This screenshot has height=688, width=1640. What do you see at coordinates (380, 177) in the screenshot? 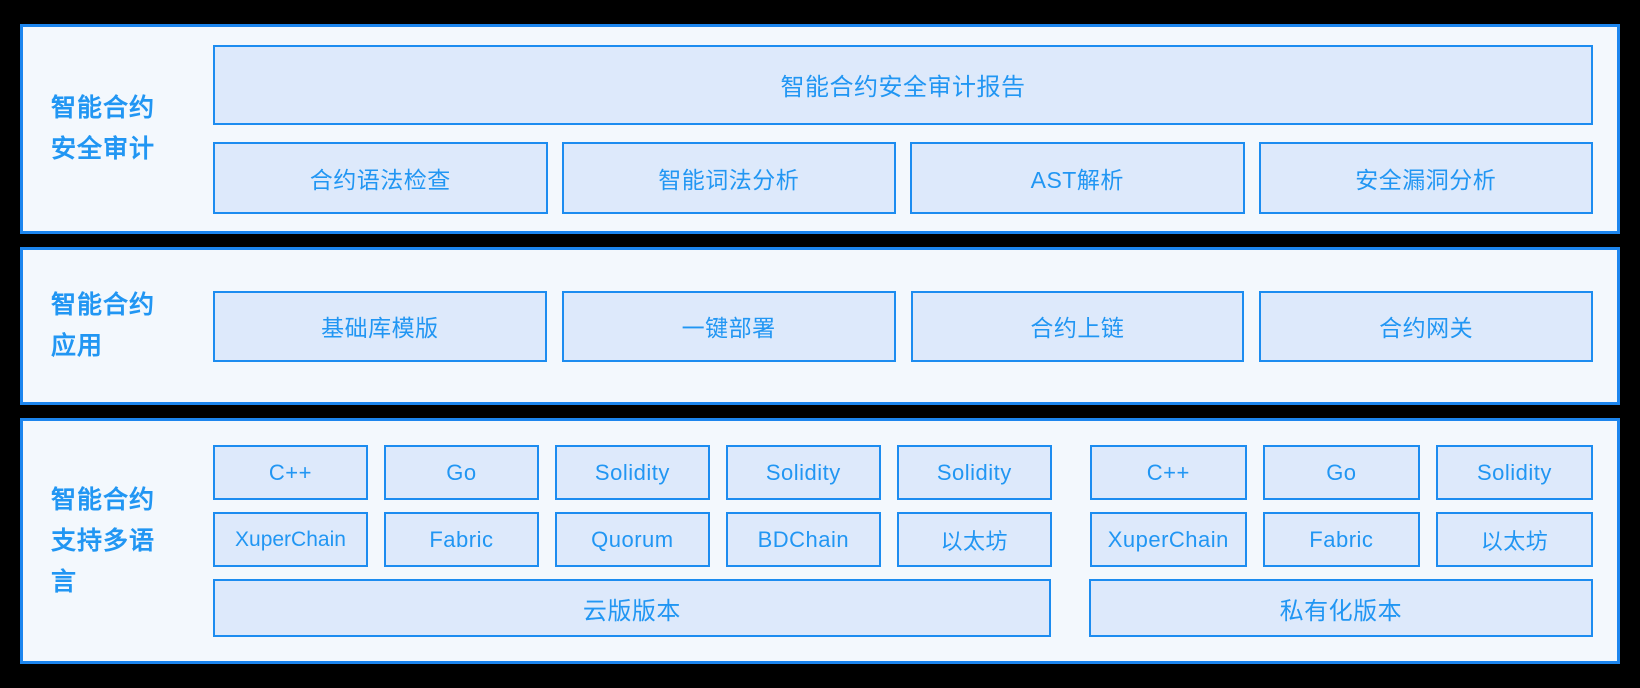
I see `audit-item-syntax-check: 合约语法检查` at bounding box center [380, 177].